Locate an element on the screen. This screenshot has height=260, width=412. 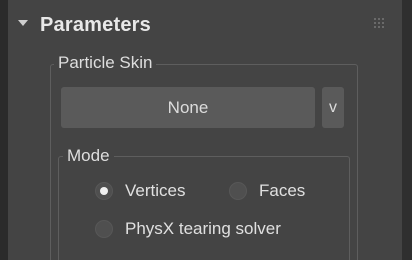
vertices-radio is located at coordinates (104, 191).